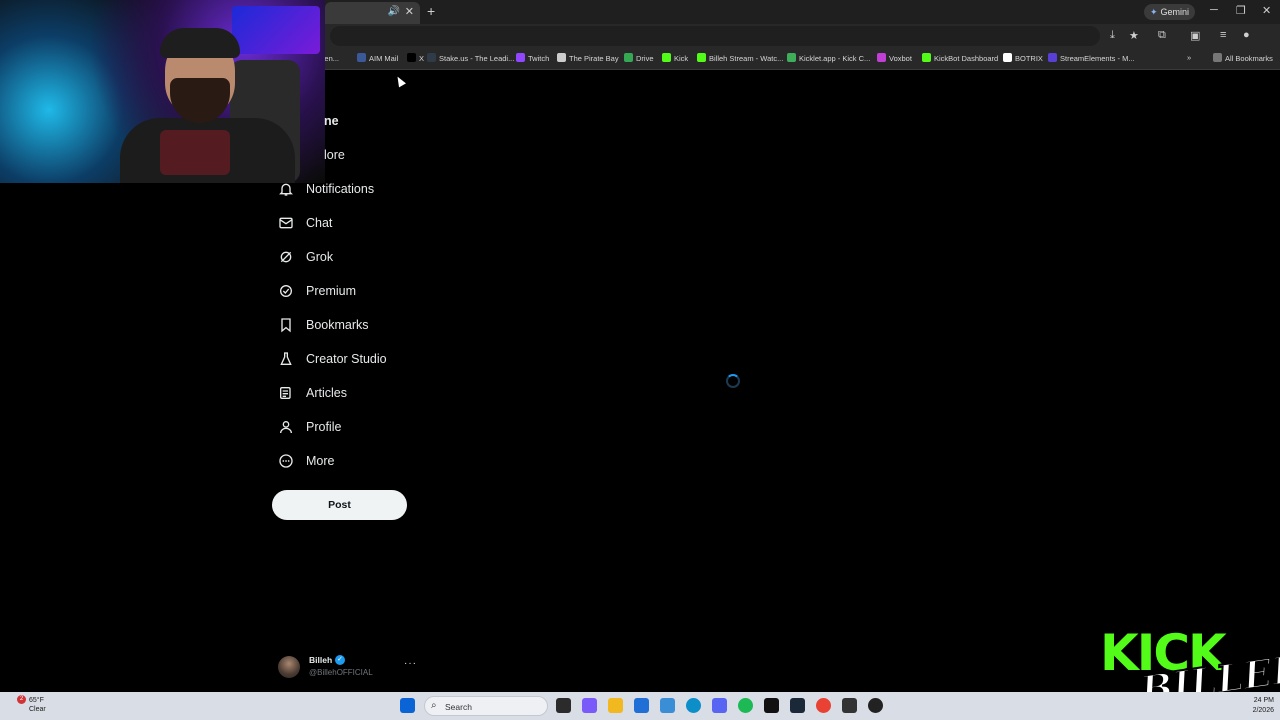 The width and height of the screenshot is (1280, 720). Describe the element at coordinates (348, 667) in the screenshot. I see `account-switcher: Billeh ✓ @BillehOFFICIAL ···` at that location.